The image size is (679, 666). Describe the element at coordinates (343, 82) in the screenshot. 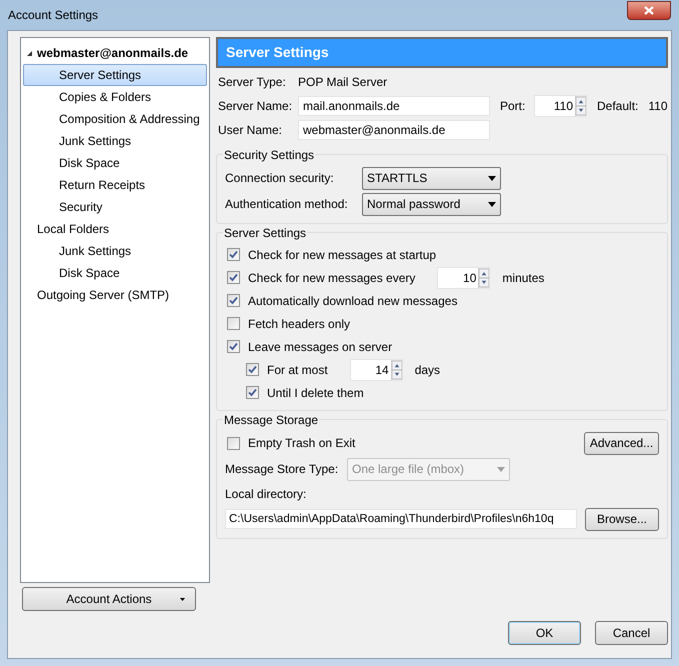

I see `field-value: POP Mail Server` at that location.